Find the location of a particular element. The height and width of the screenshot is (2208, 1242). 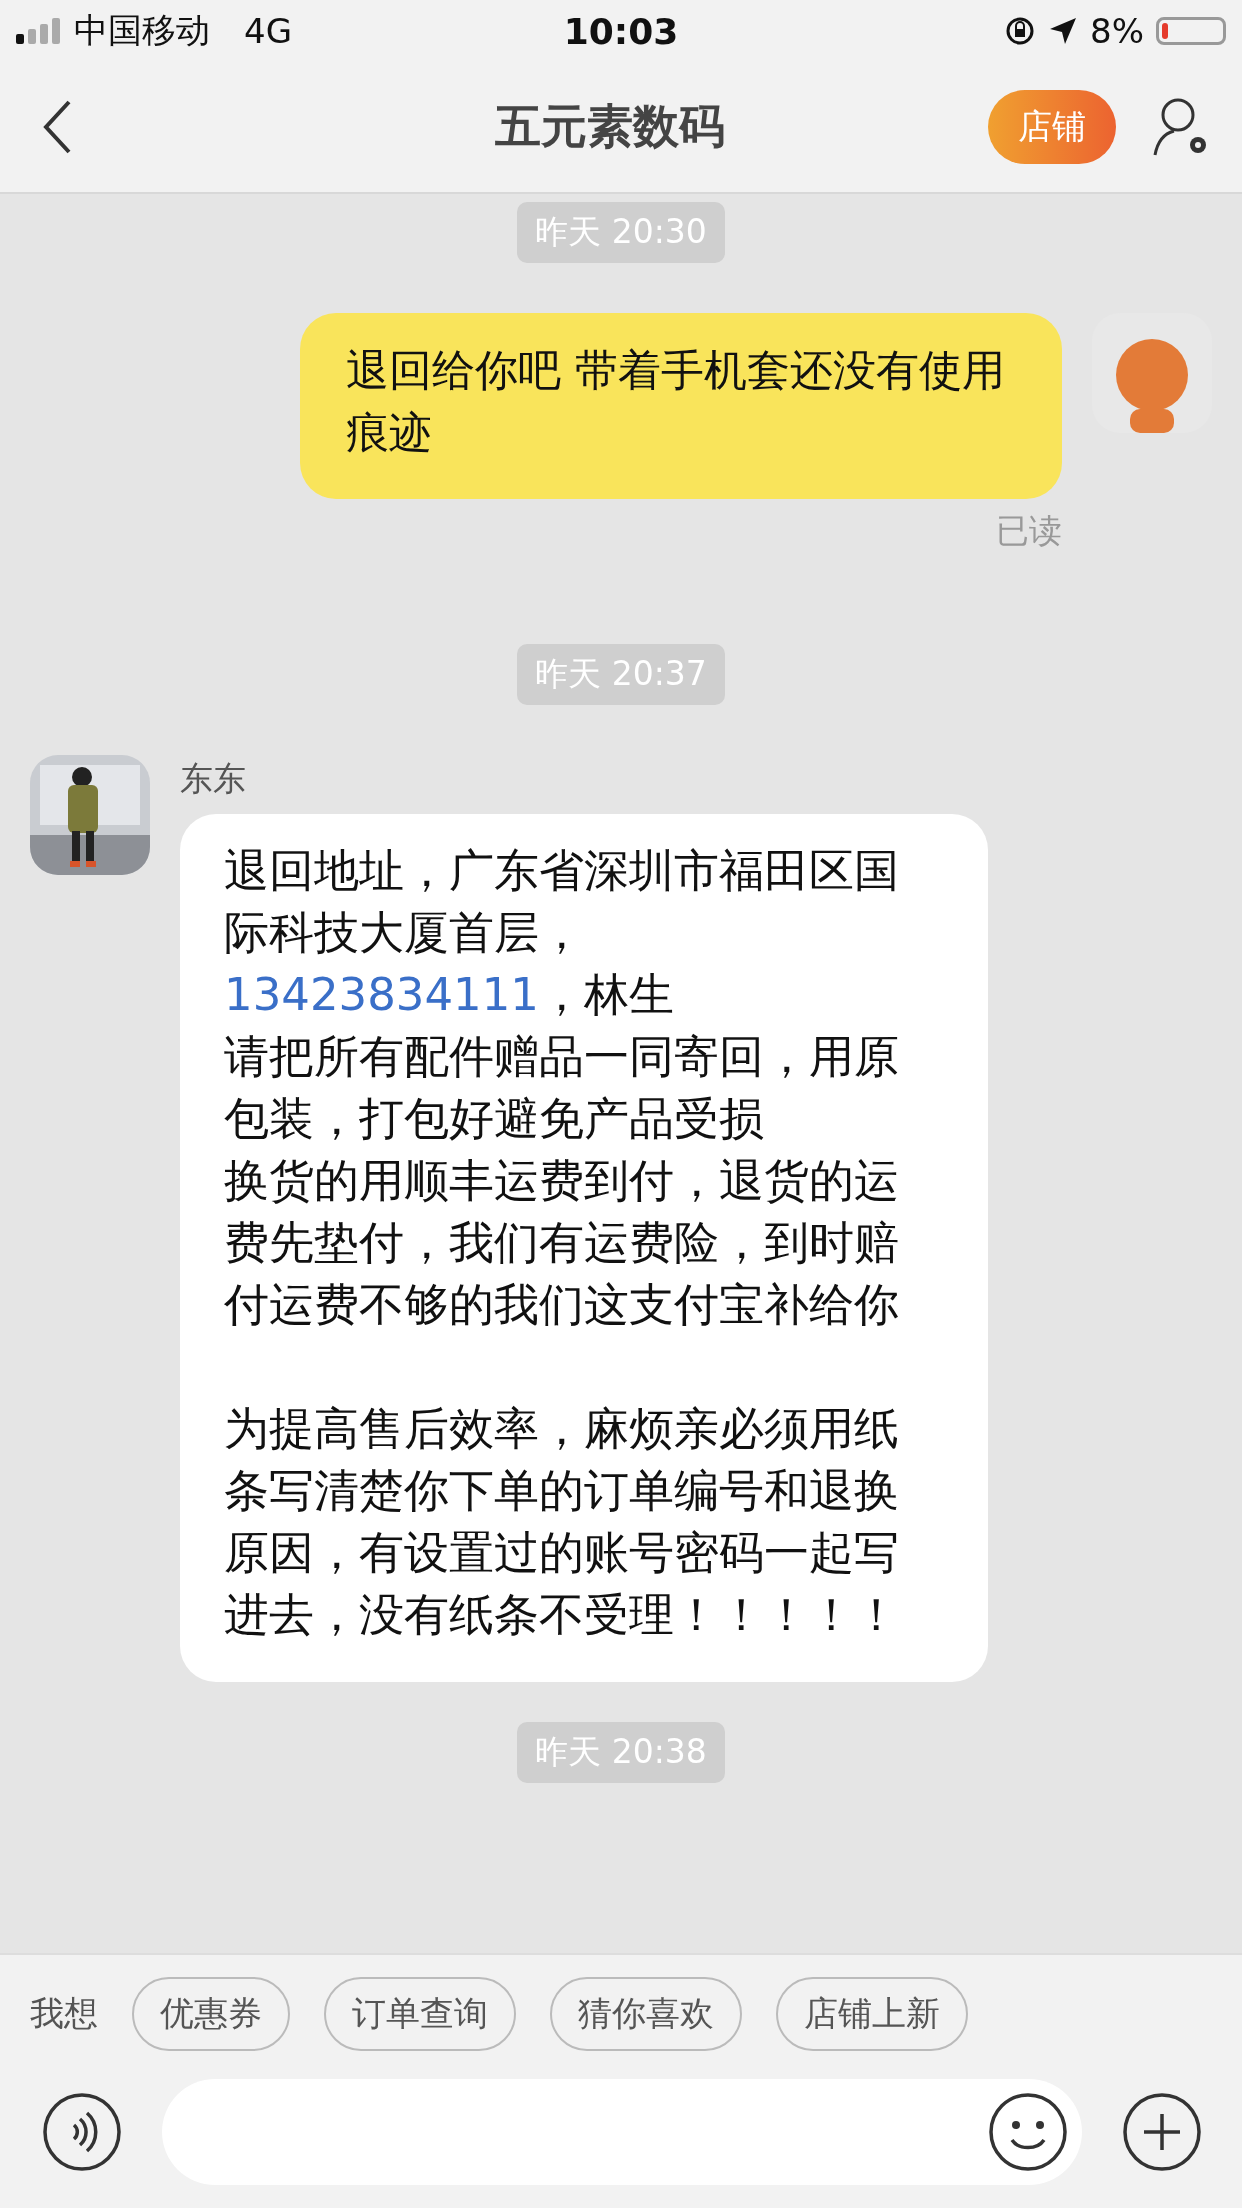

quick-reply-chip: 优惠券 is located at coordinates (211, 2014).